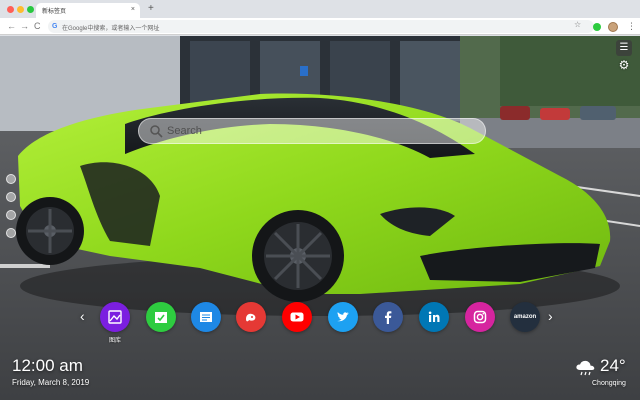 Image resolution: width=640 pixels, height=400 pixels. I want to click on shortcut-next-arrow: ›, so click(550, 316).